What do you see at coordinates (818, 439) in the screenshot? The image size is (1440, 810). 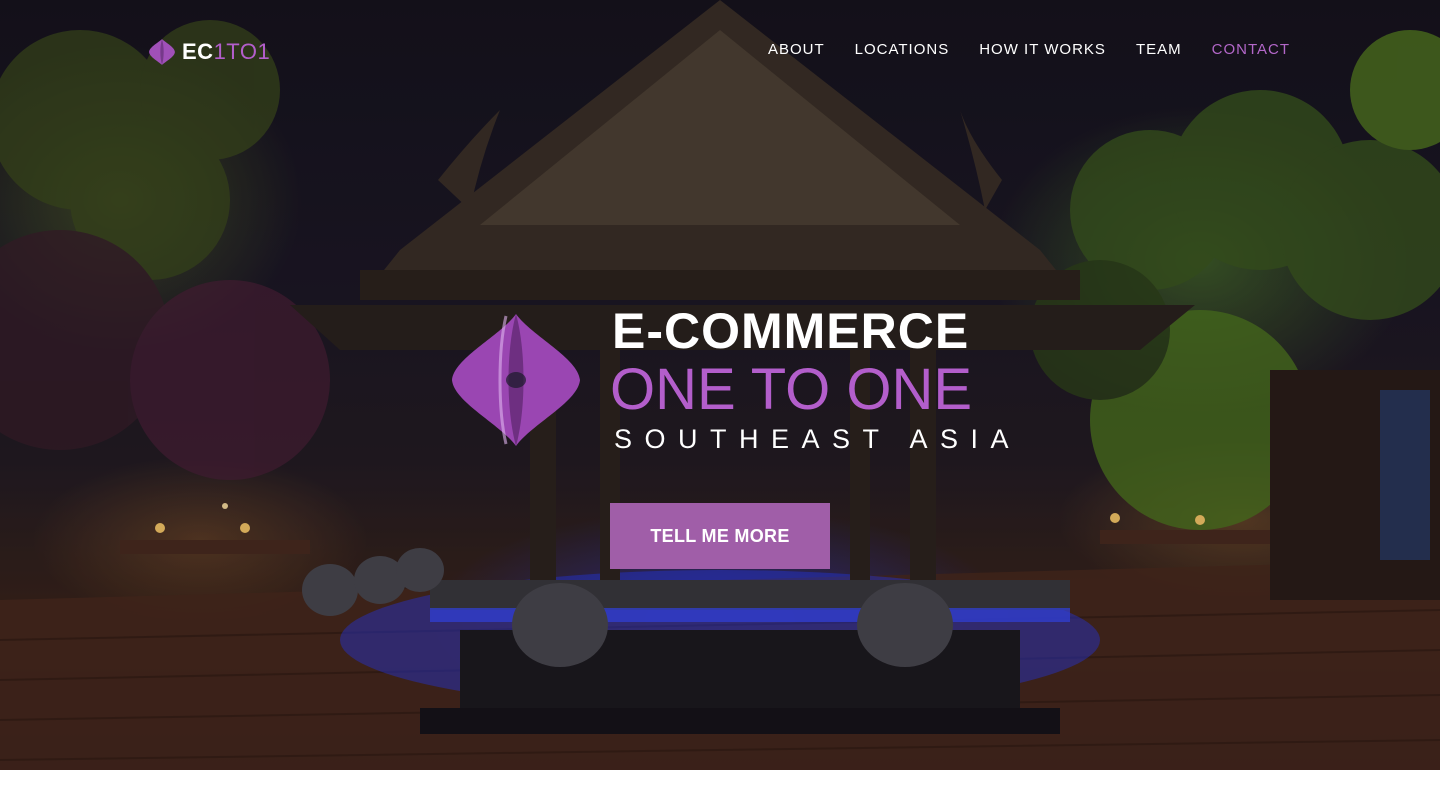 I see `hero-region: SOUTHEAST ASIA` at bounding box center [818, 439].